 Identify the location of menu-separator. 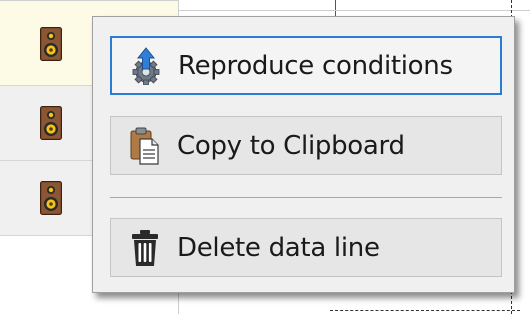
(306, 197).